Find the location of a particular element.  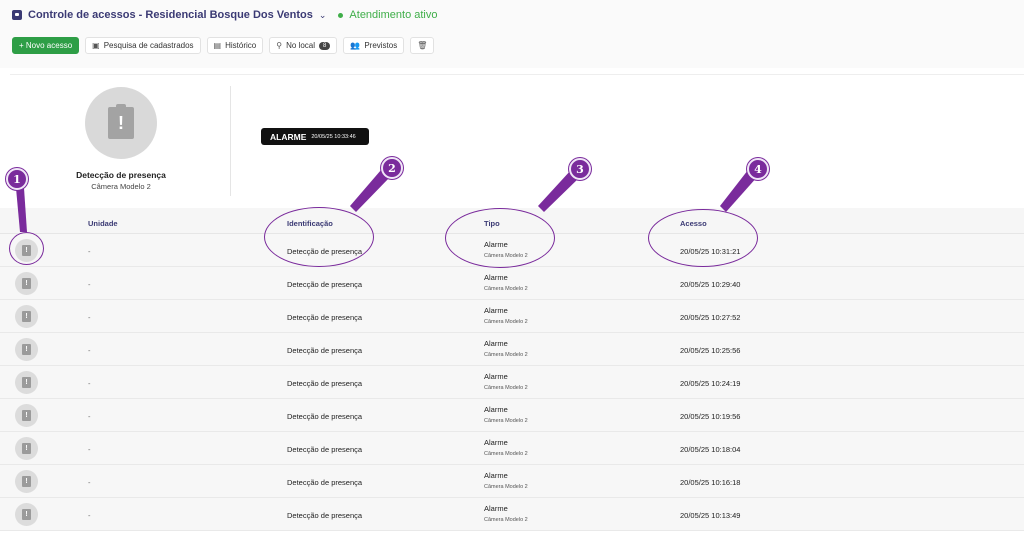

new-access-button: + Novo acesso is located at coordinates (46, 45).